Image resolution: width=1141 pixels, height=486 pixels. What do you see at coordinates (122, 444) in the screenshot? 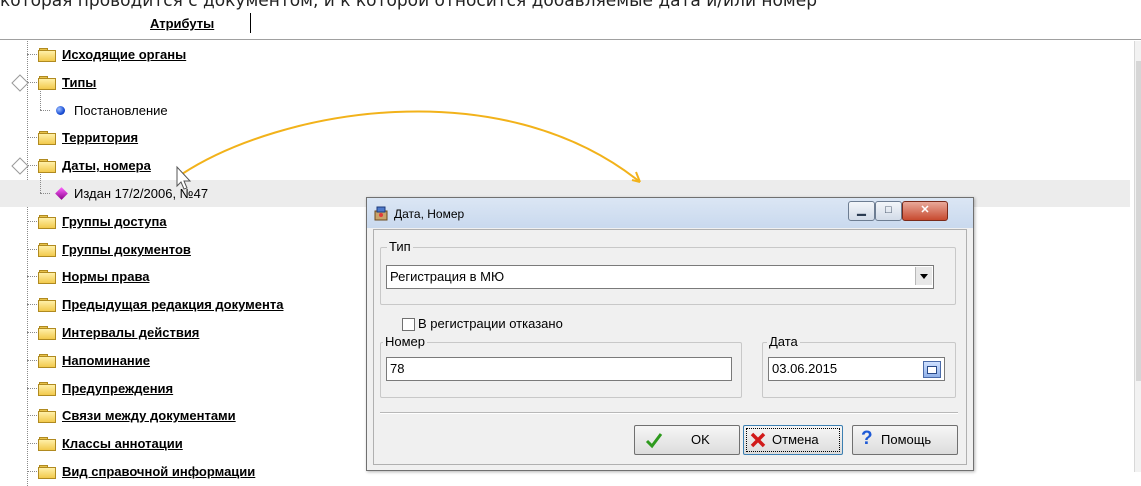
I see `tree-folder-label: Классы аннотации` at bounding box center [122, 444].